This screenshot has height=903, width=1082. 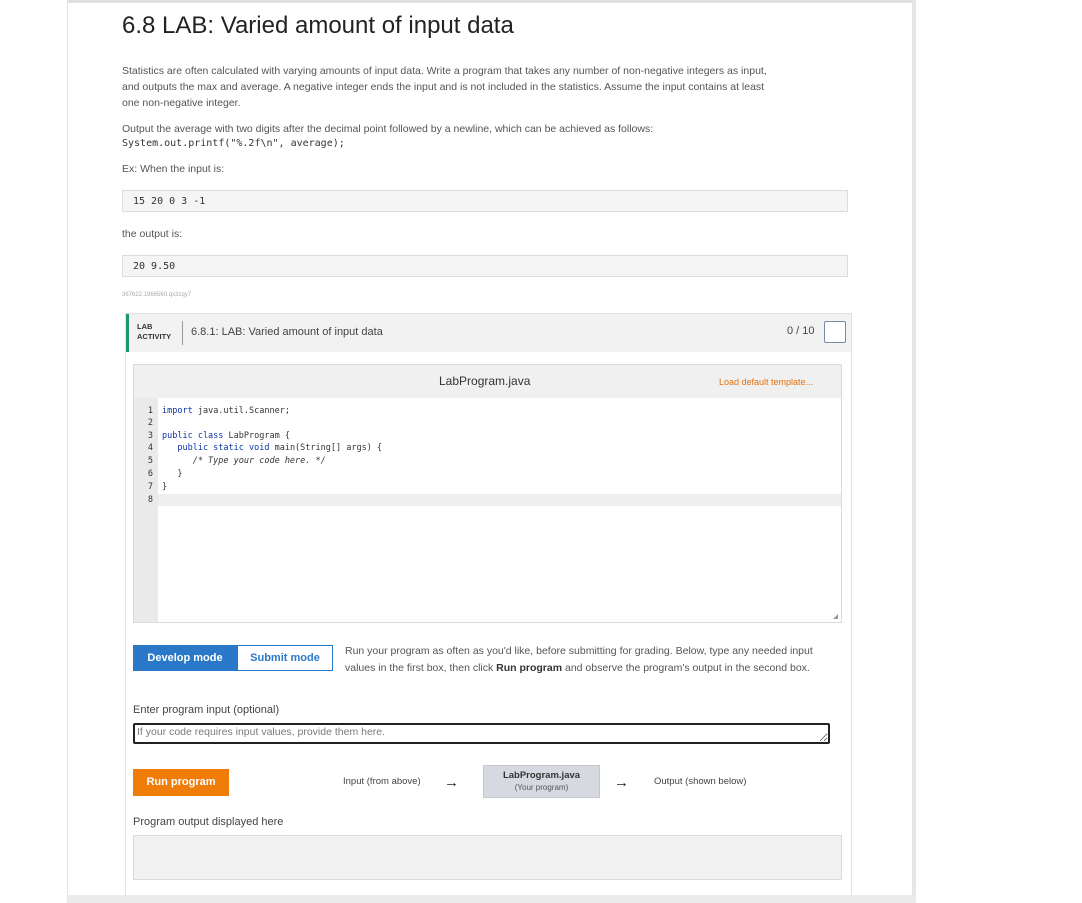 I want to click on line-number: 5, so click(x=150, y=461).